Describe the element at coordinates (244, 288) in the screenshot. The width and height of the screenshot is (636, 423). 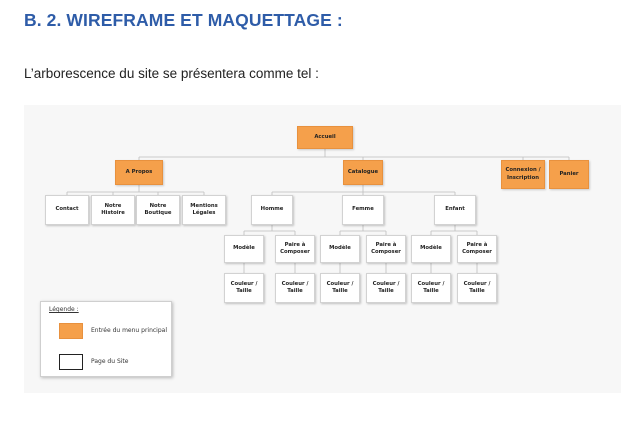
I see `node-homme-modele-couleur-taille: Couleur / Taille` at that location.